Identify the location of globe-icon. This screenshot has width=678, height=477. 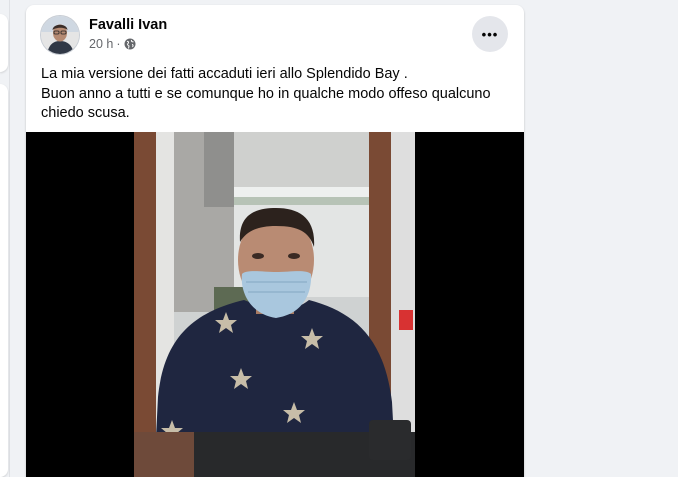
(130, 44).